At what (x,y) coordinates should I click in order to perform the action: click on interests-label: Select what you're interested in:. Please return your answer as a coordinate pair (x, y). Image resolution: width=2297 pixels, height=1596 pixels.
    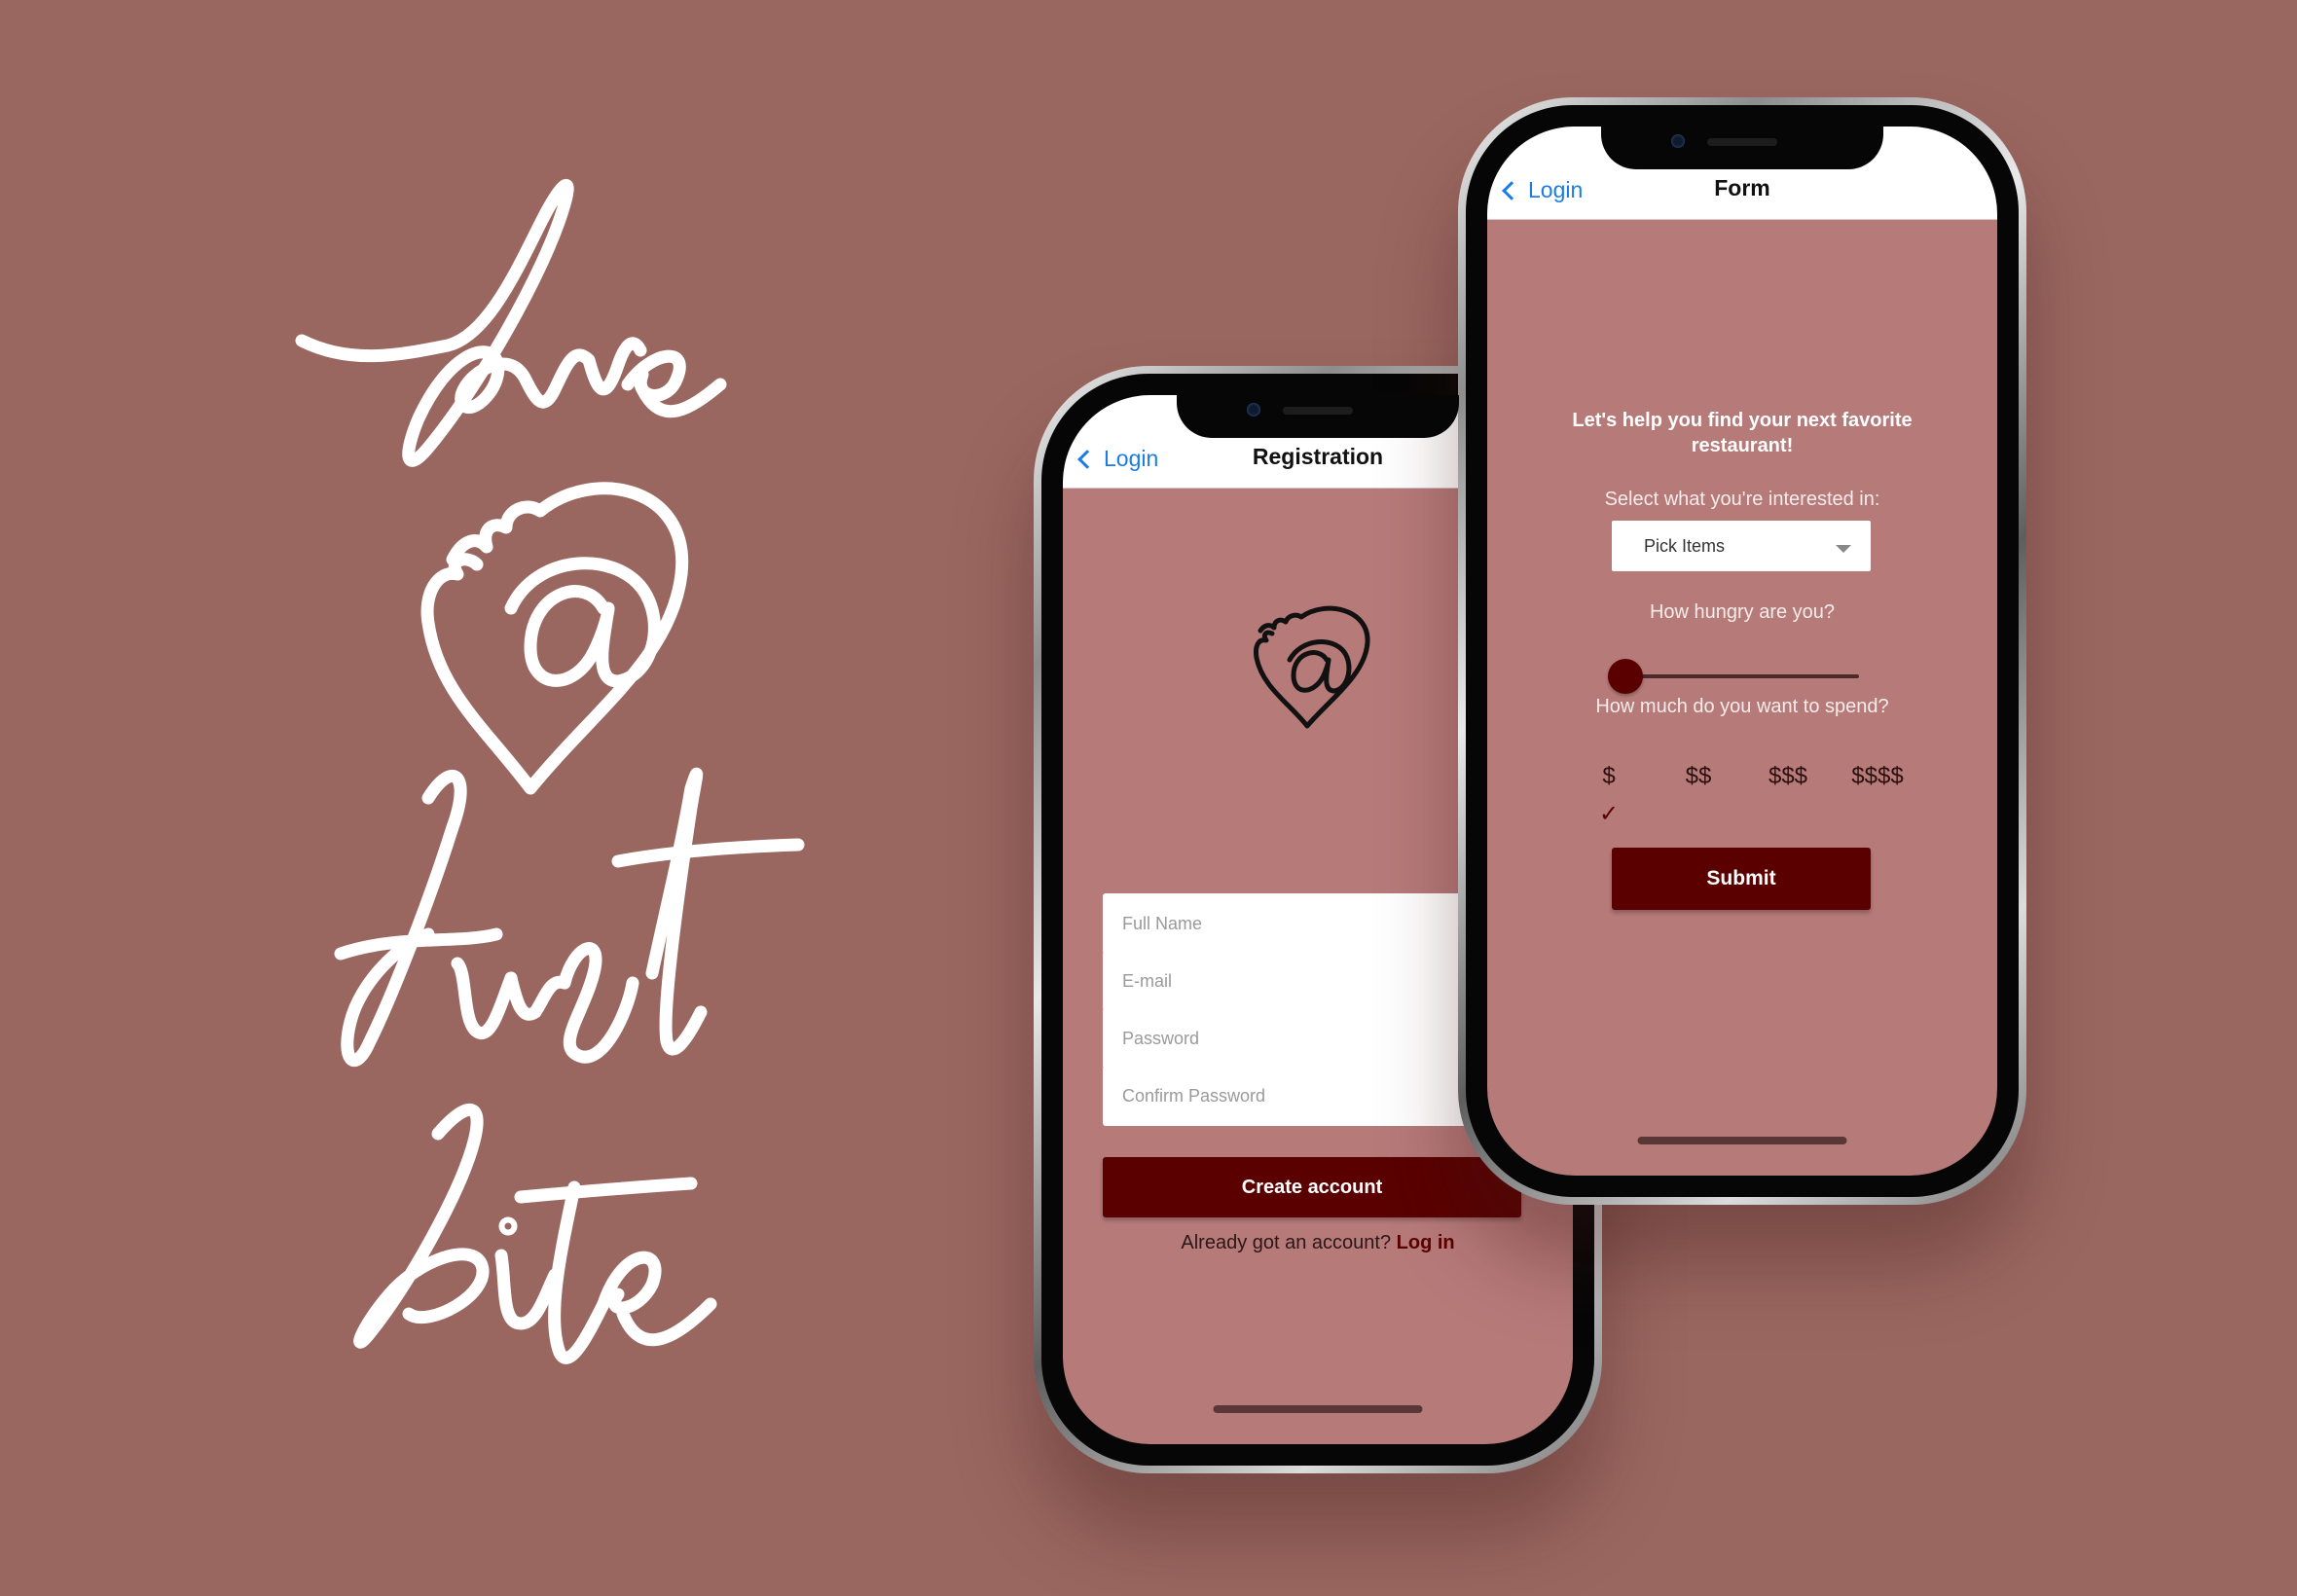
    Looking at the image, I should click on (1742, 499).